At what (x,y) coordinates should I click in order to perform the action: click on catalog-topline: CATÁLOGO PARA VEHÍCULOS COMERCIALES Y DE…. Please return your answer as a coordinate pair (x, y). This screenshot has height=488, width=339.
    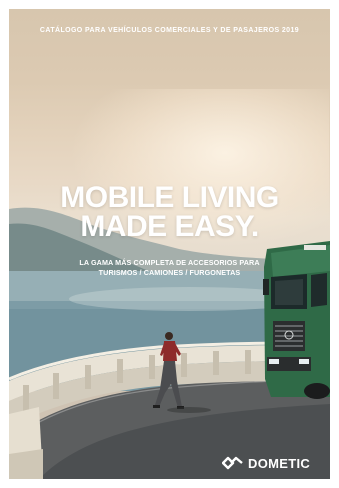
    Looking at the image, I should click on (169, 30).